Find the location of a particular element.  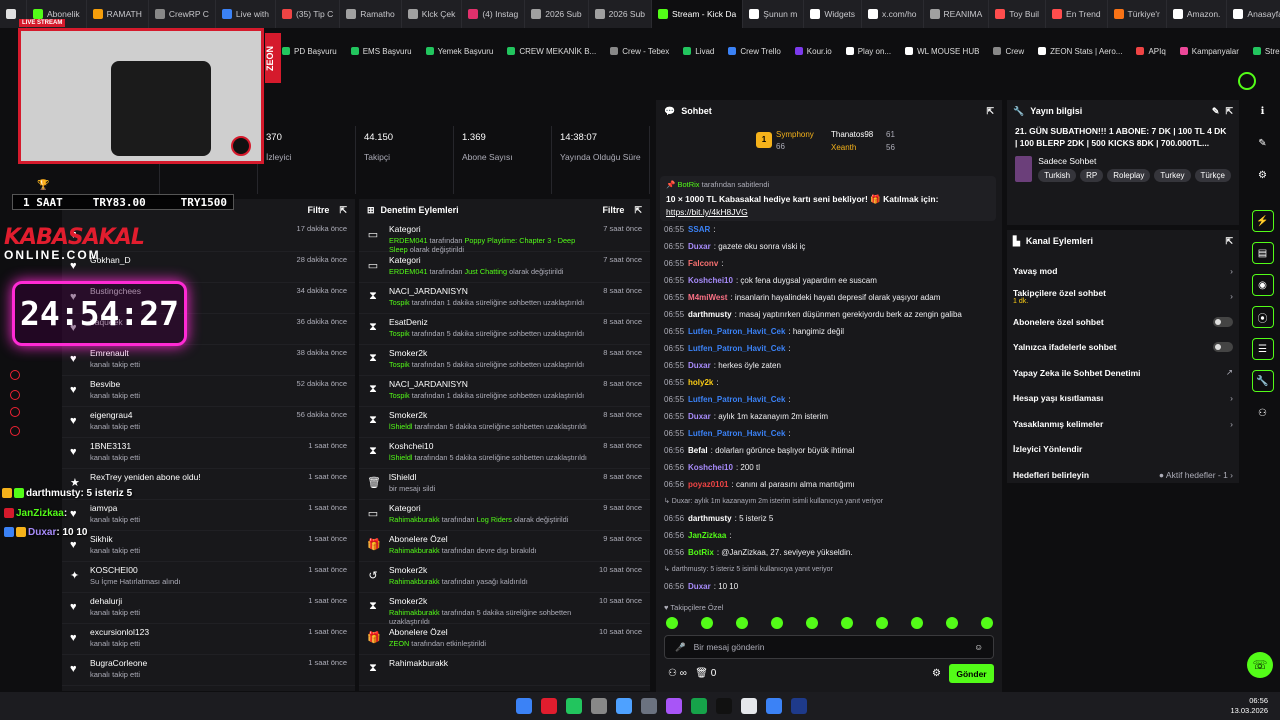

message-user: JanZizkaa is located at coordinates (707, 535).